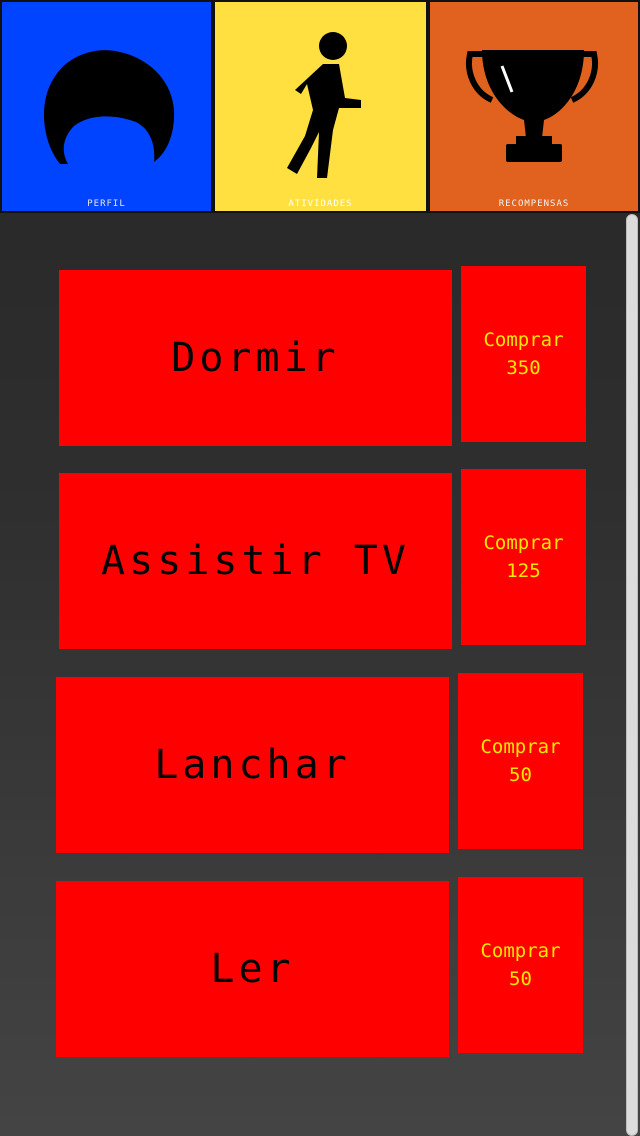 The height and width of the screenshot is (1136, 640). What do you see at coordinates (324, 105) in the screenshot?
I see `walking-person-icon` at bounding box center [324, 105].